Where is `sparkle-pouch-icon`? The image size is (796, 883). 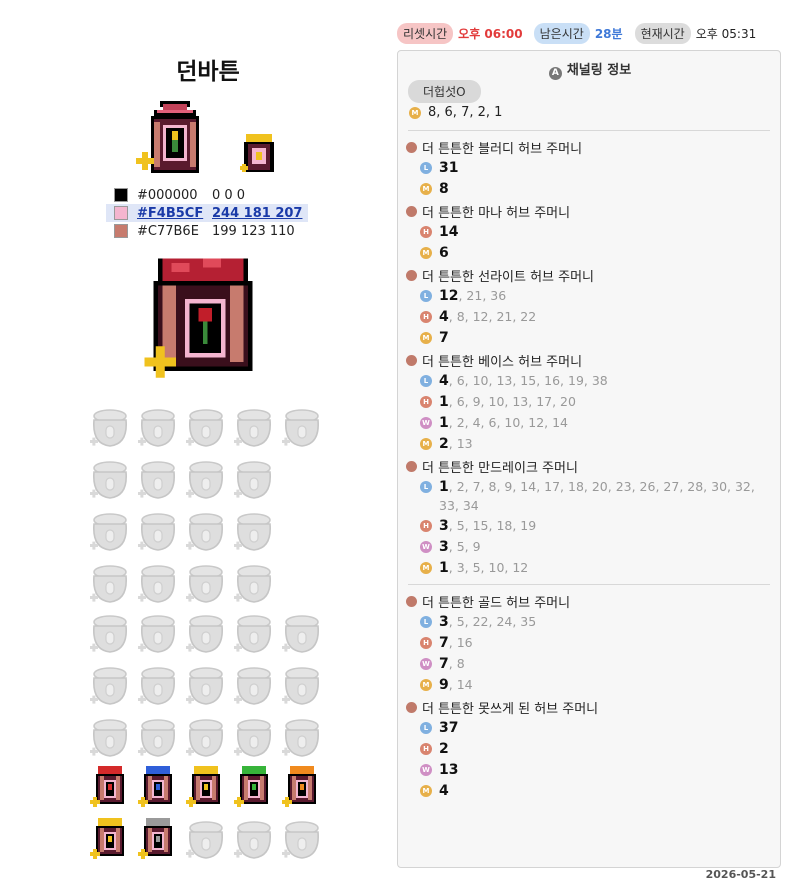 sparkle-pouch-icon is located at coordinates (158, 479).